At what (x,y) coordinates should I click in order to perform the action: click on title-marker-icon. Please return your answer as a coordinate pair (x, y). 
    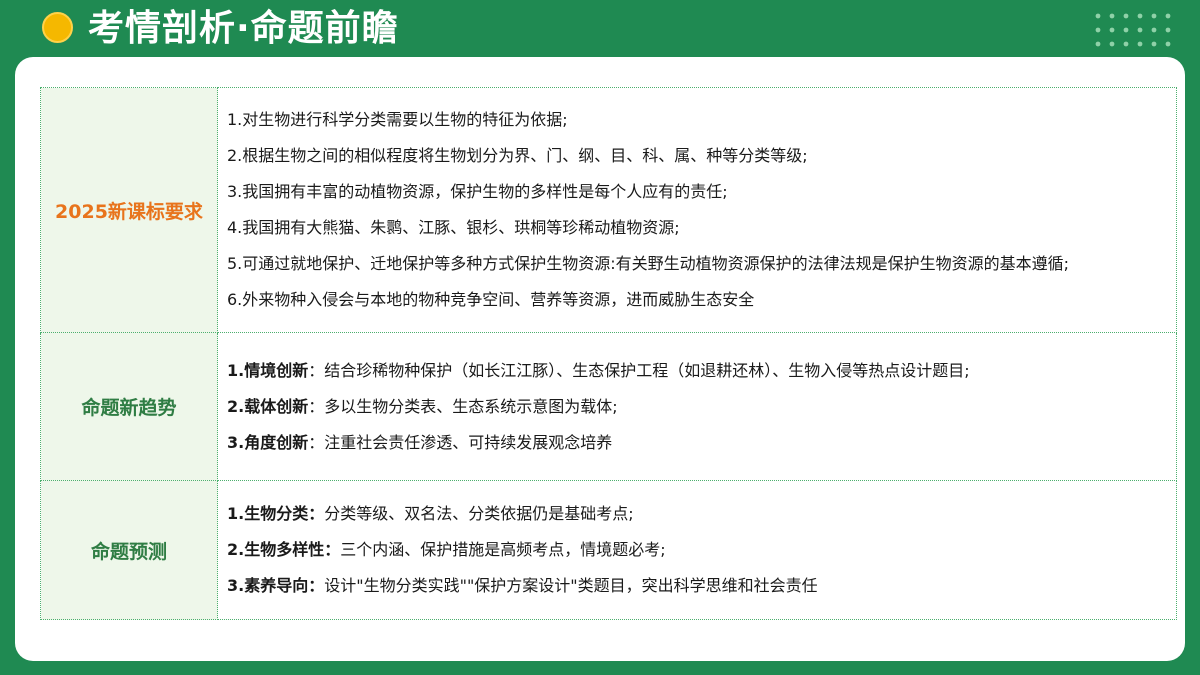
    Looking at the image, I should click on (57, 27).